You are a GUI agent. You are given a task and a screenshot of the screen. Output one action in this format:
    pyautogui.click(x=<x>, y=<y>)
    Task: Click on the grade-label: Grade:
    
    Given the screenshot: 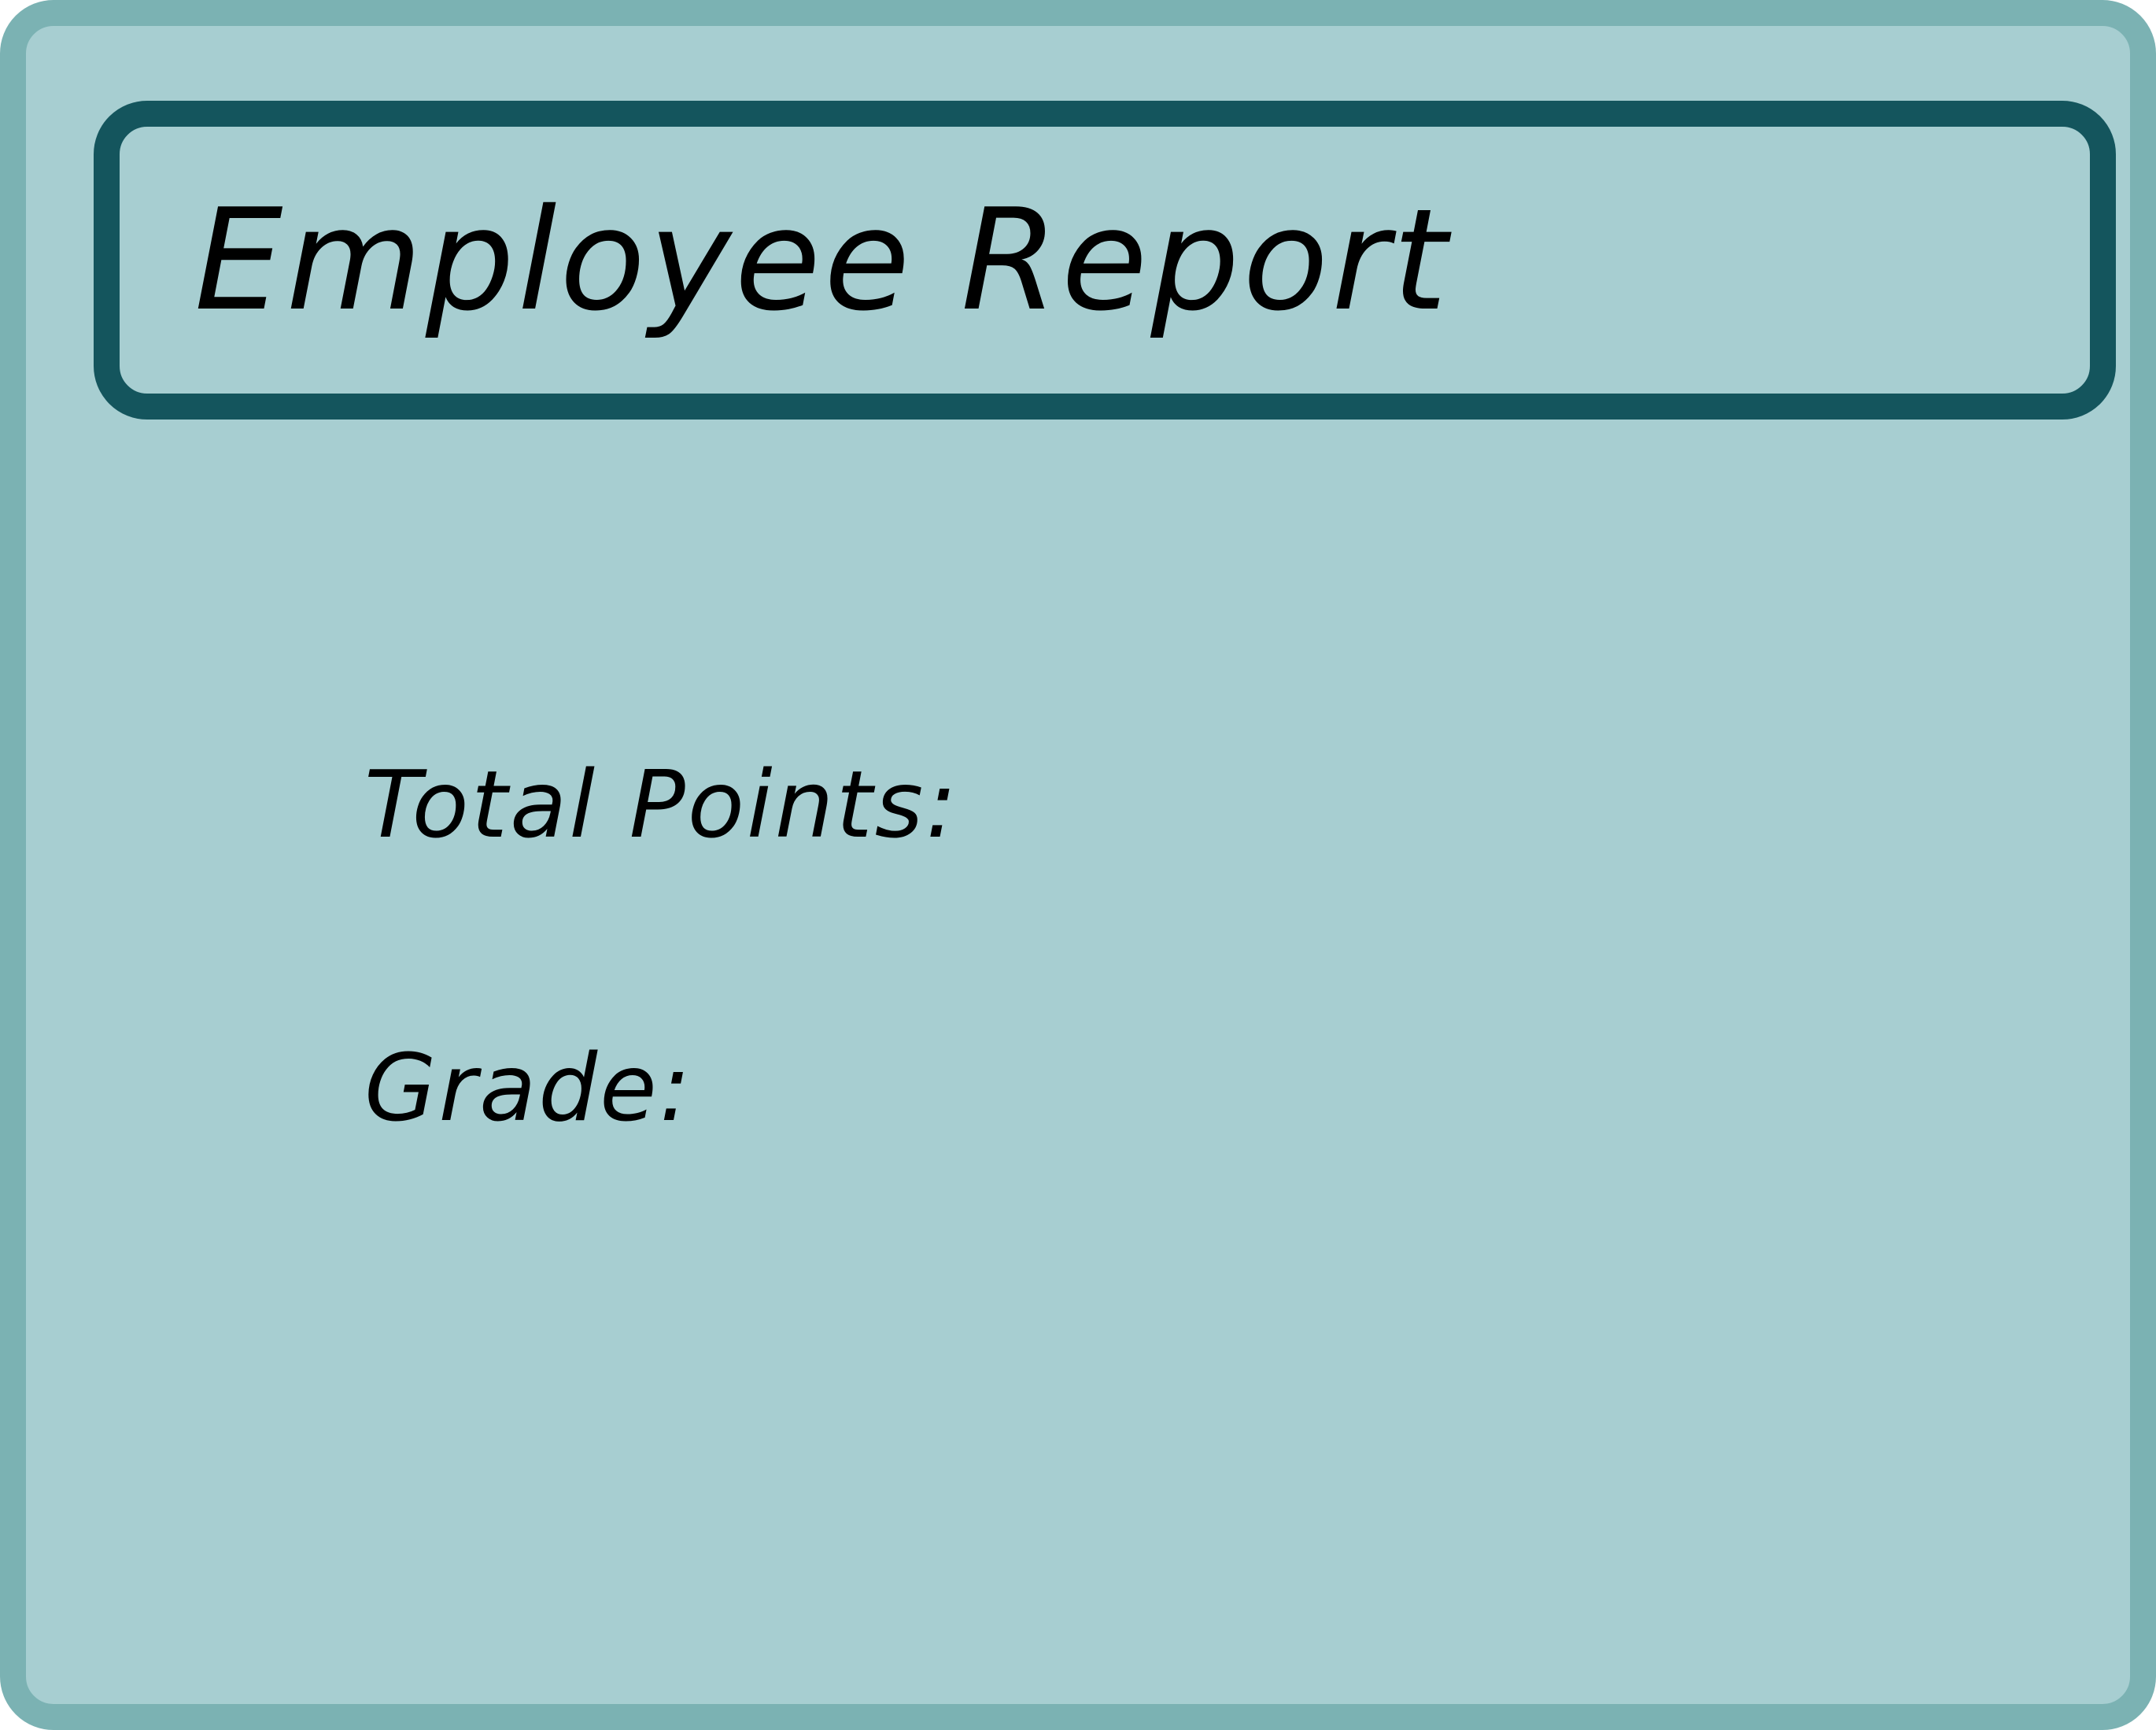 What is the action you would take?
    pyautogui.click(x=528, y=1087)
    